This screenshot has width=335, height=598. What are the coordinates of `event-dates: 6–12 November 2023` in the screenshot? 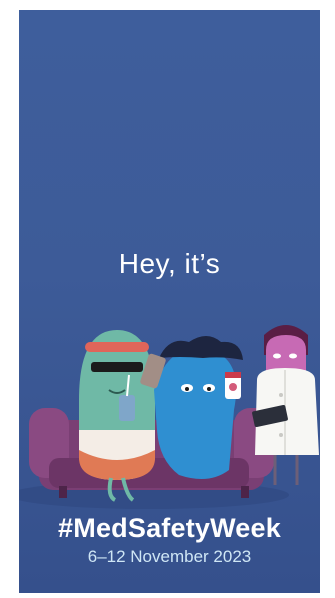 It's located at (169, 556).